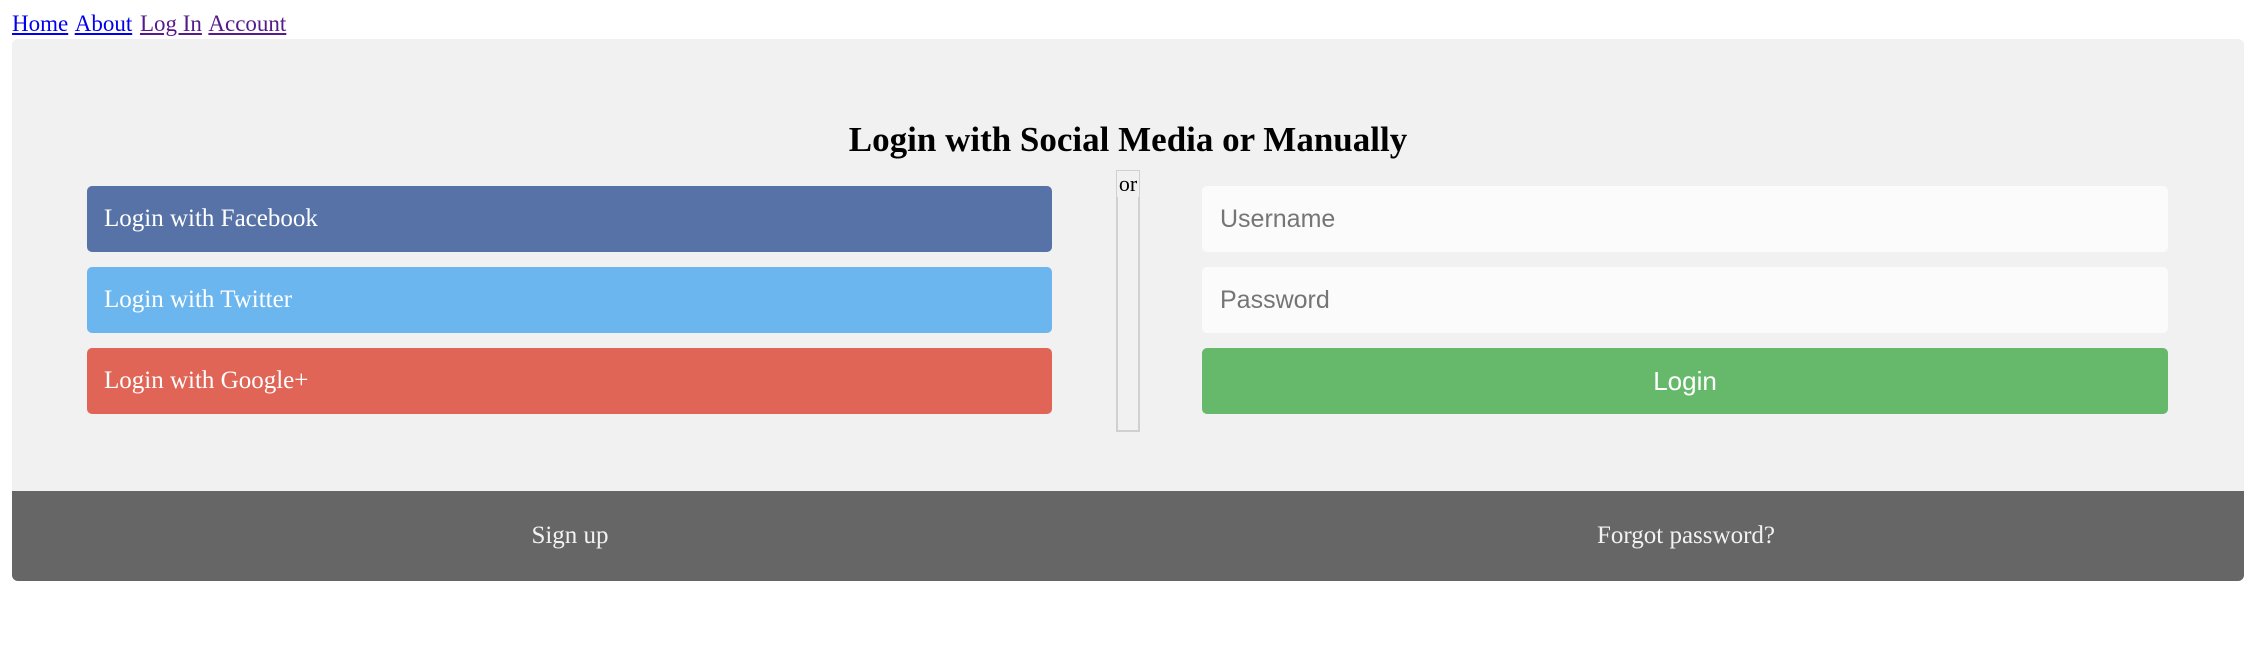 This screenshot has height=665, width=2248. Describe the element at coordinates (1128, 184) in the screenshot. I see `divider-or-label: or` at that location.